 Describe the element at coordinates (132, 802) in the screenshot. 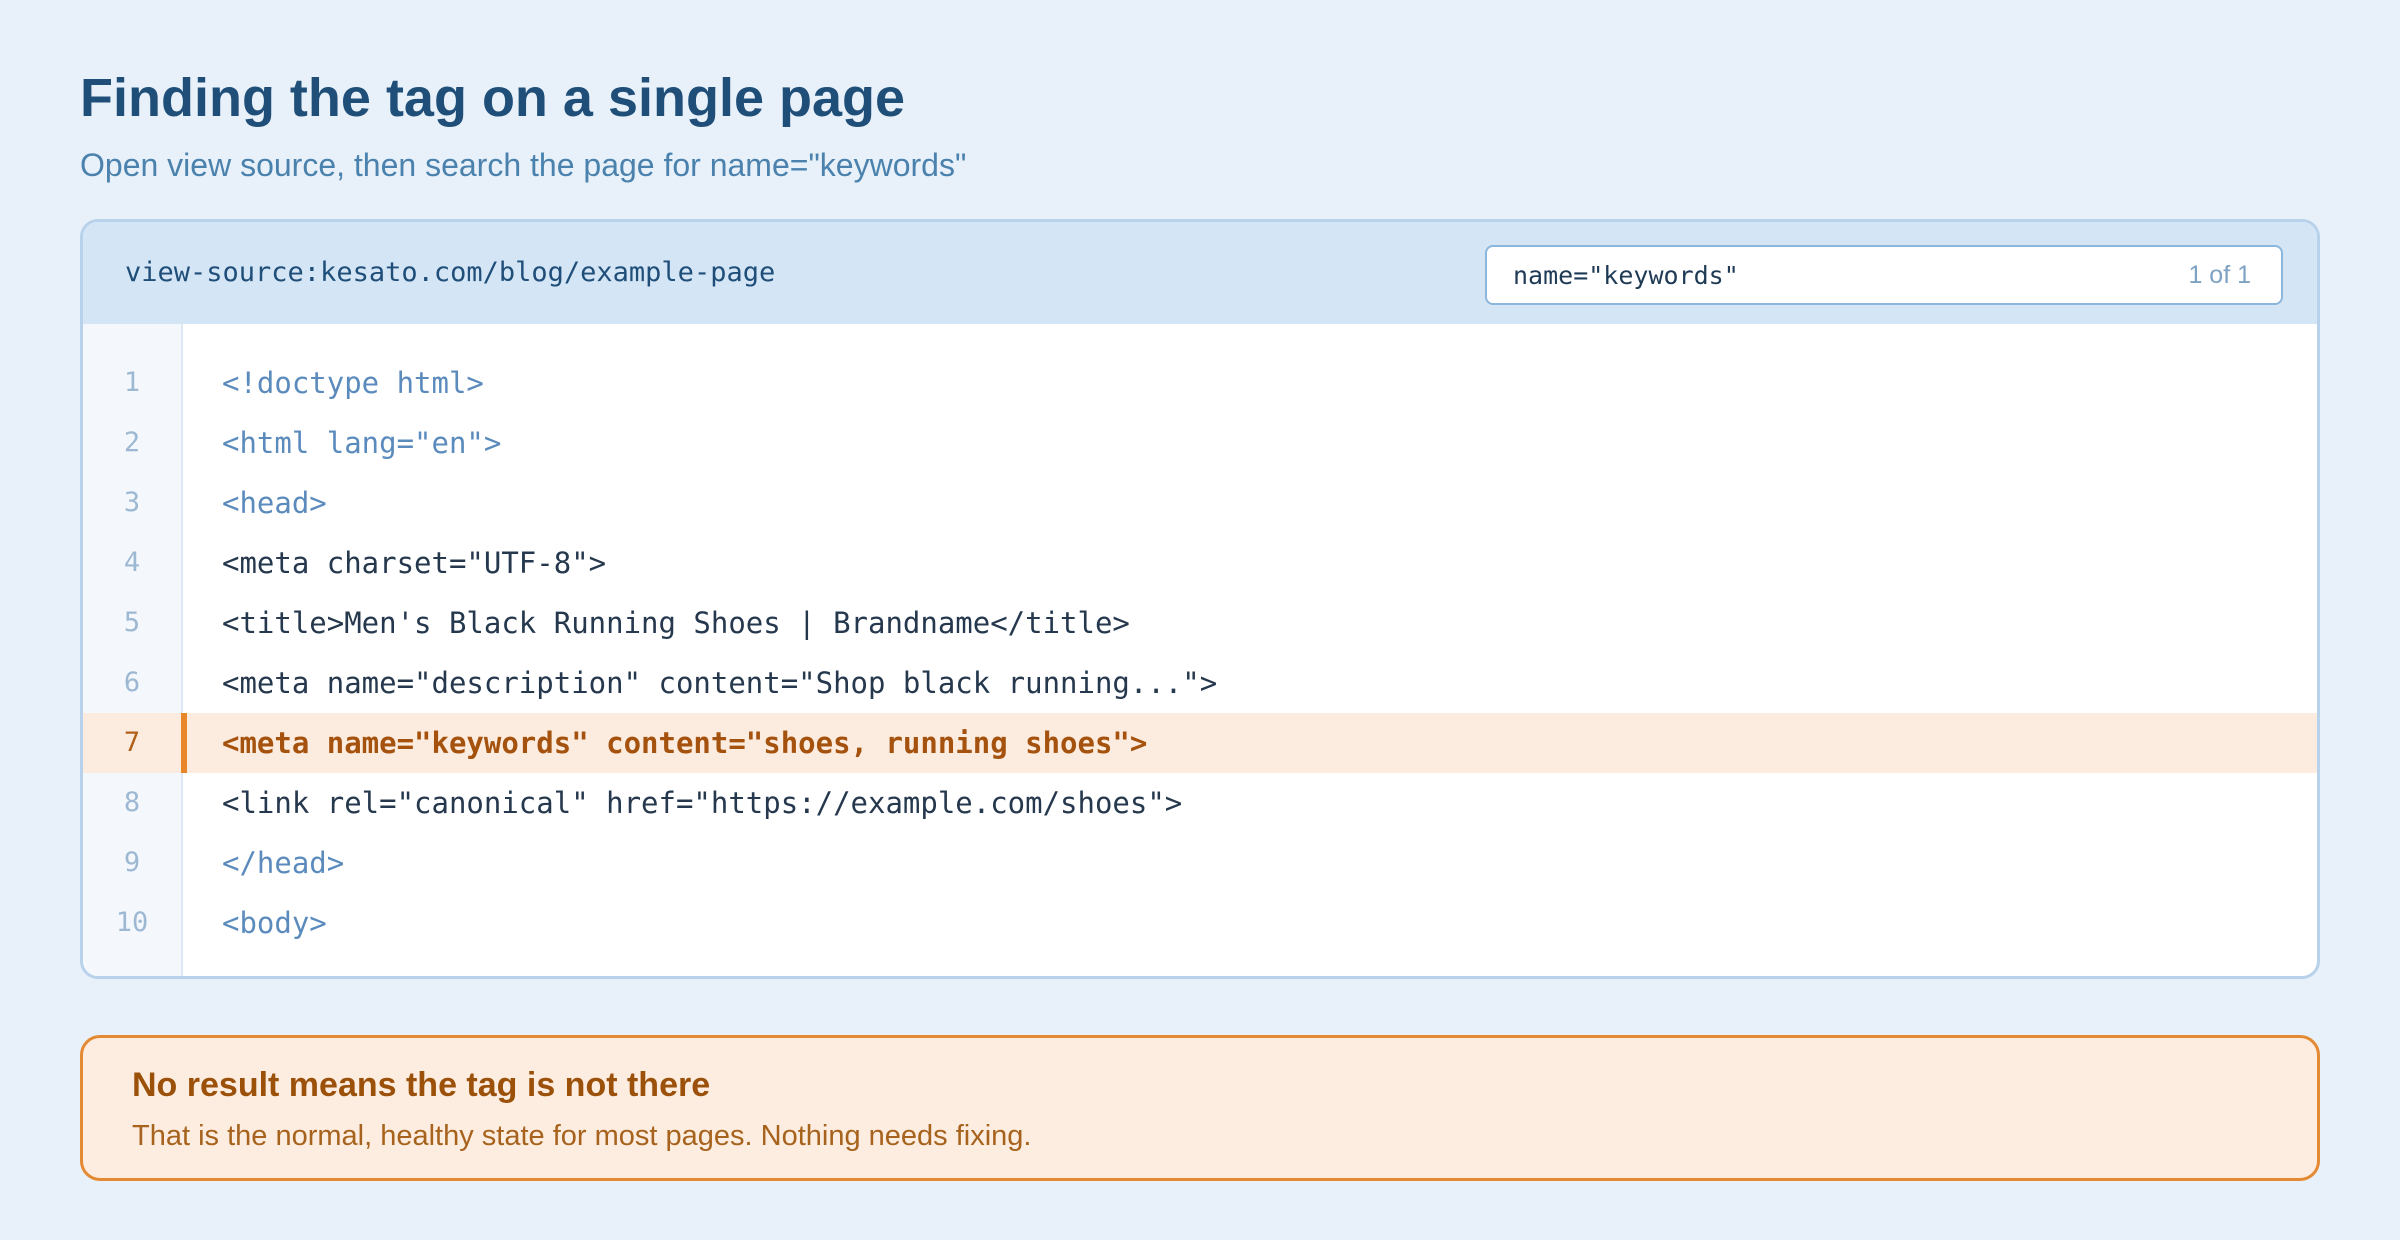

I see `line-number: 8` at that location.